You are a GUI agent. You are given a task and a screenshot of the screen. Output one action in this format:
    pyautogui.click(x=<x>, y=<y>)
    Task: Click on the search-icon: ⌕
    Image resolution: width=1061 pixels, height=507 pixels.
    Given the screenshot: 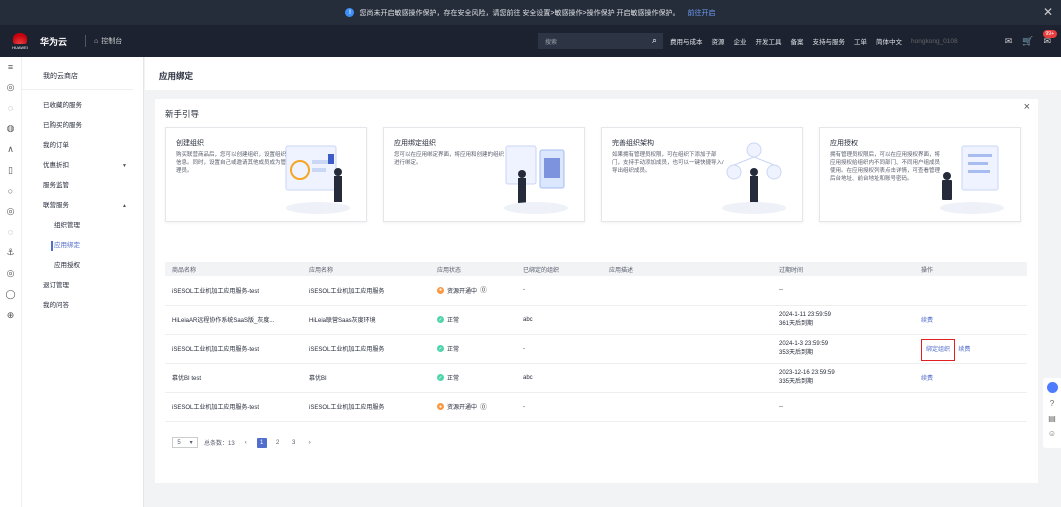 What is the action you would take?
    pyautogui.click(x=654, y=40)
    